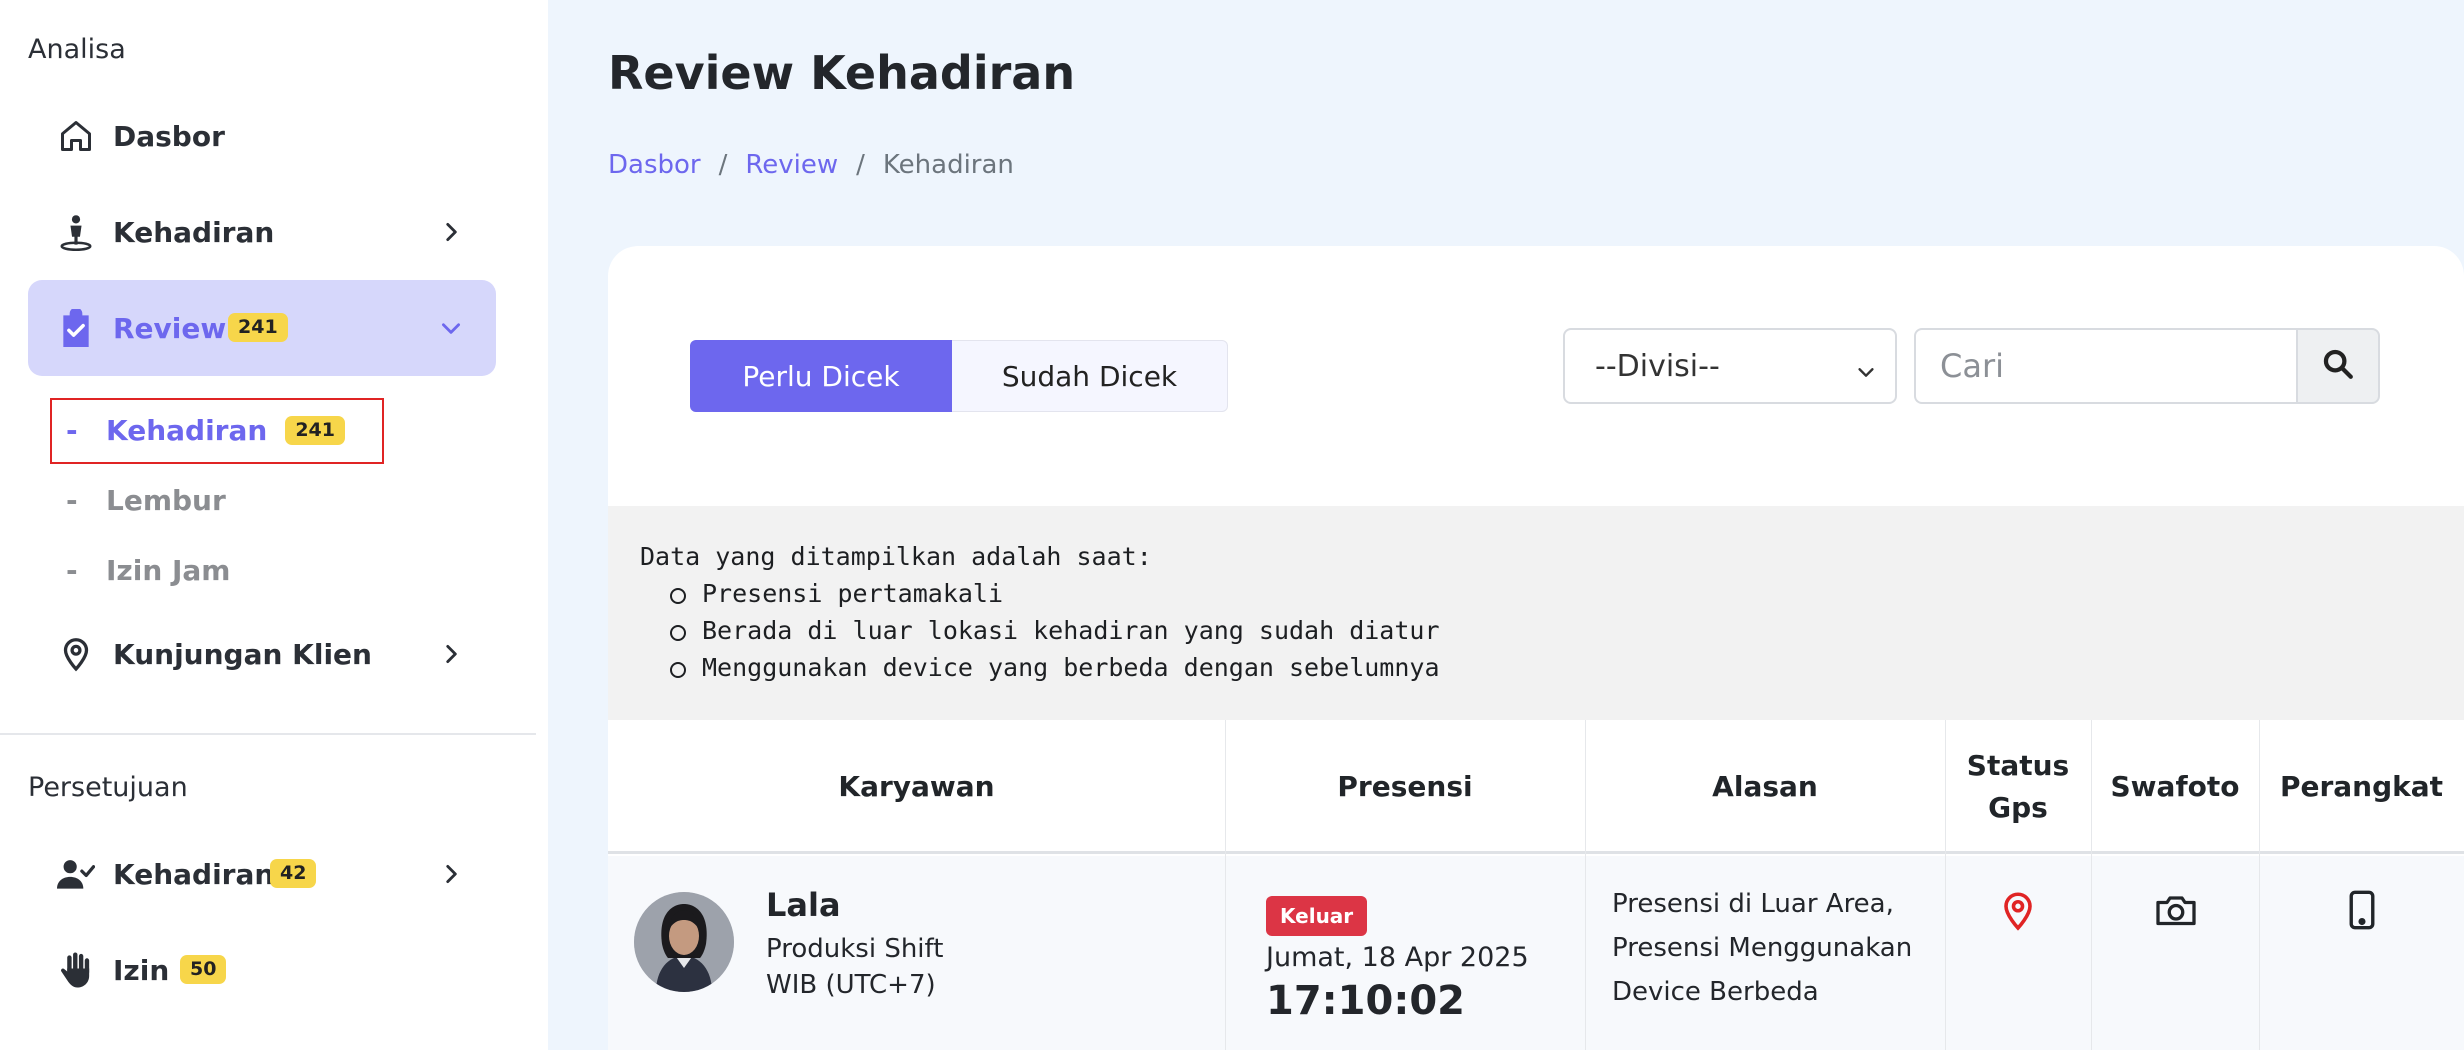 Image resolution: width=2464 pixels, height=1050 pixels. What do you see at coordinates (896, 556) in the screenshot?
I see `info-heading: Data yang ditampilkan adalah saat:` at bounding box center [896, 556].